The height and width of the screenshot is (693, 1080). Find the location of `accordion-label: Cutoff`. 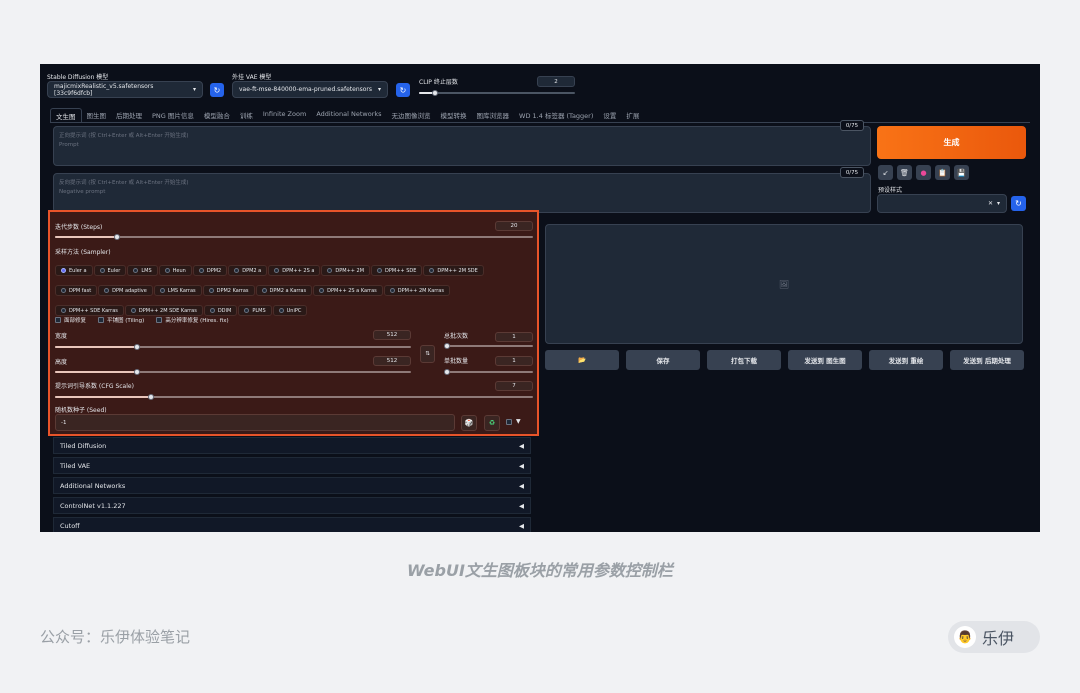

accordion-label: Cutoff is located at coordinates (70, 525).